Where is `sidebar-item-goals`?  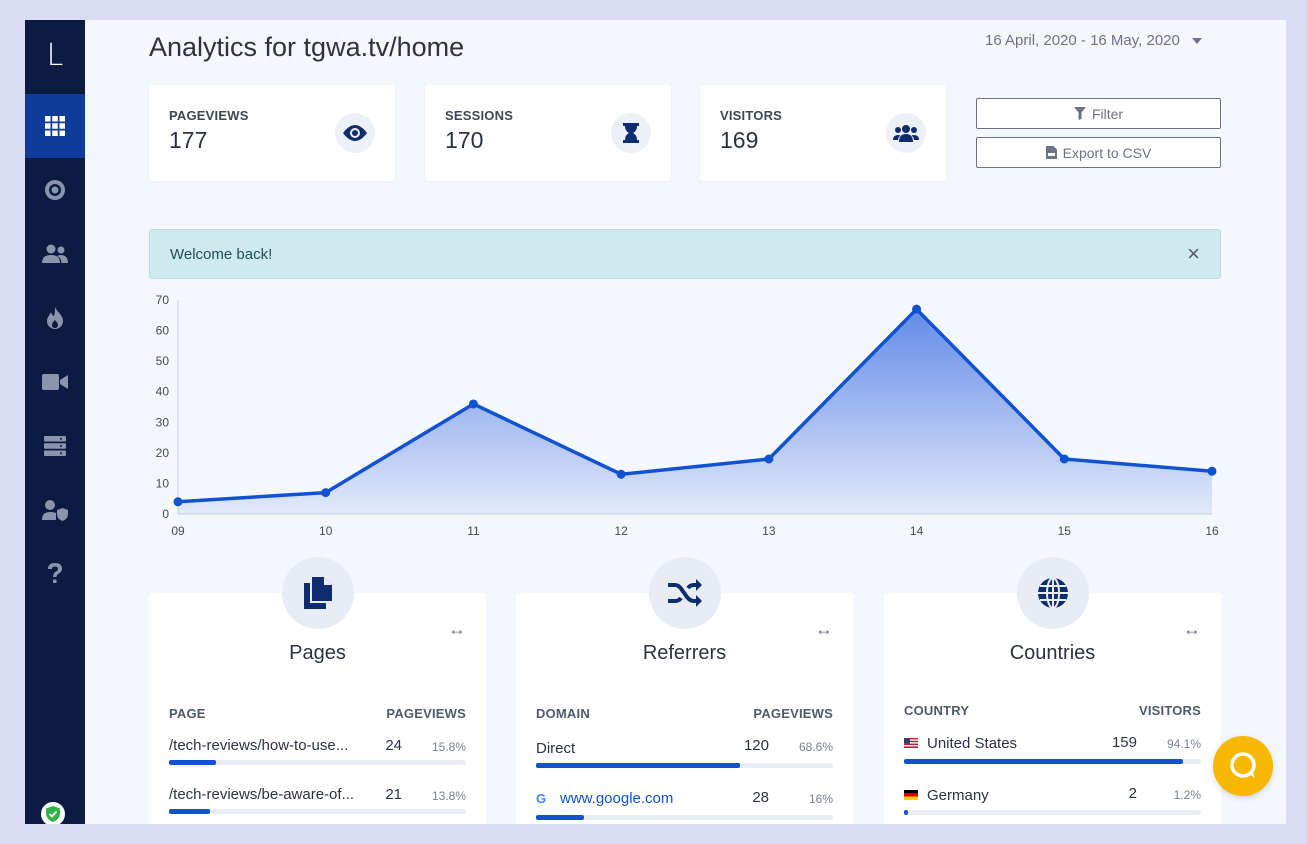 sidebar-item-goals is located at coordinates (55, 190).